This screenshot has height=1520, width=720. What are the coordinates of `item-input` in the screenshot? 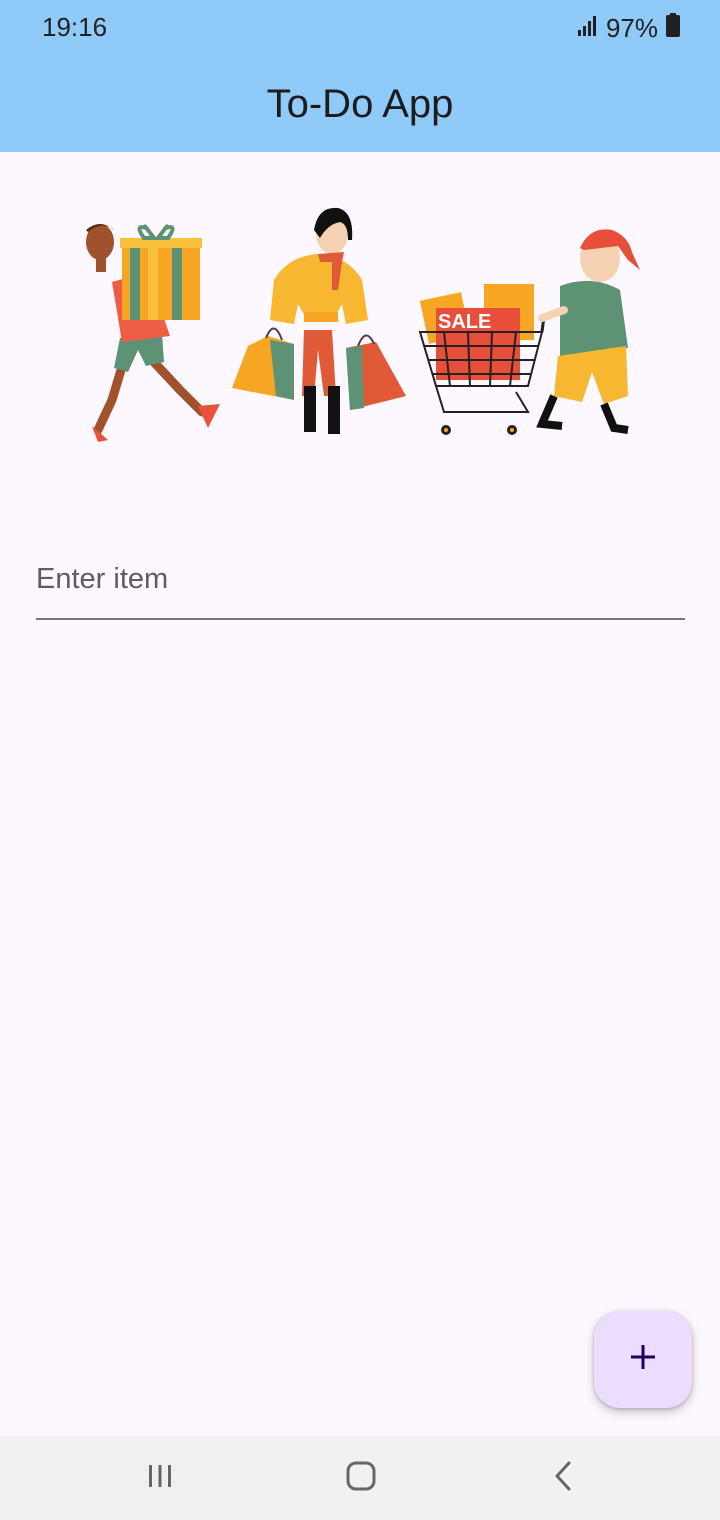 It's located at (360, 580).